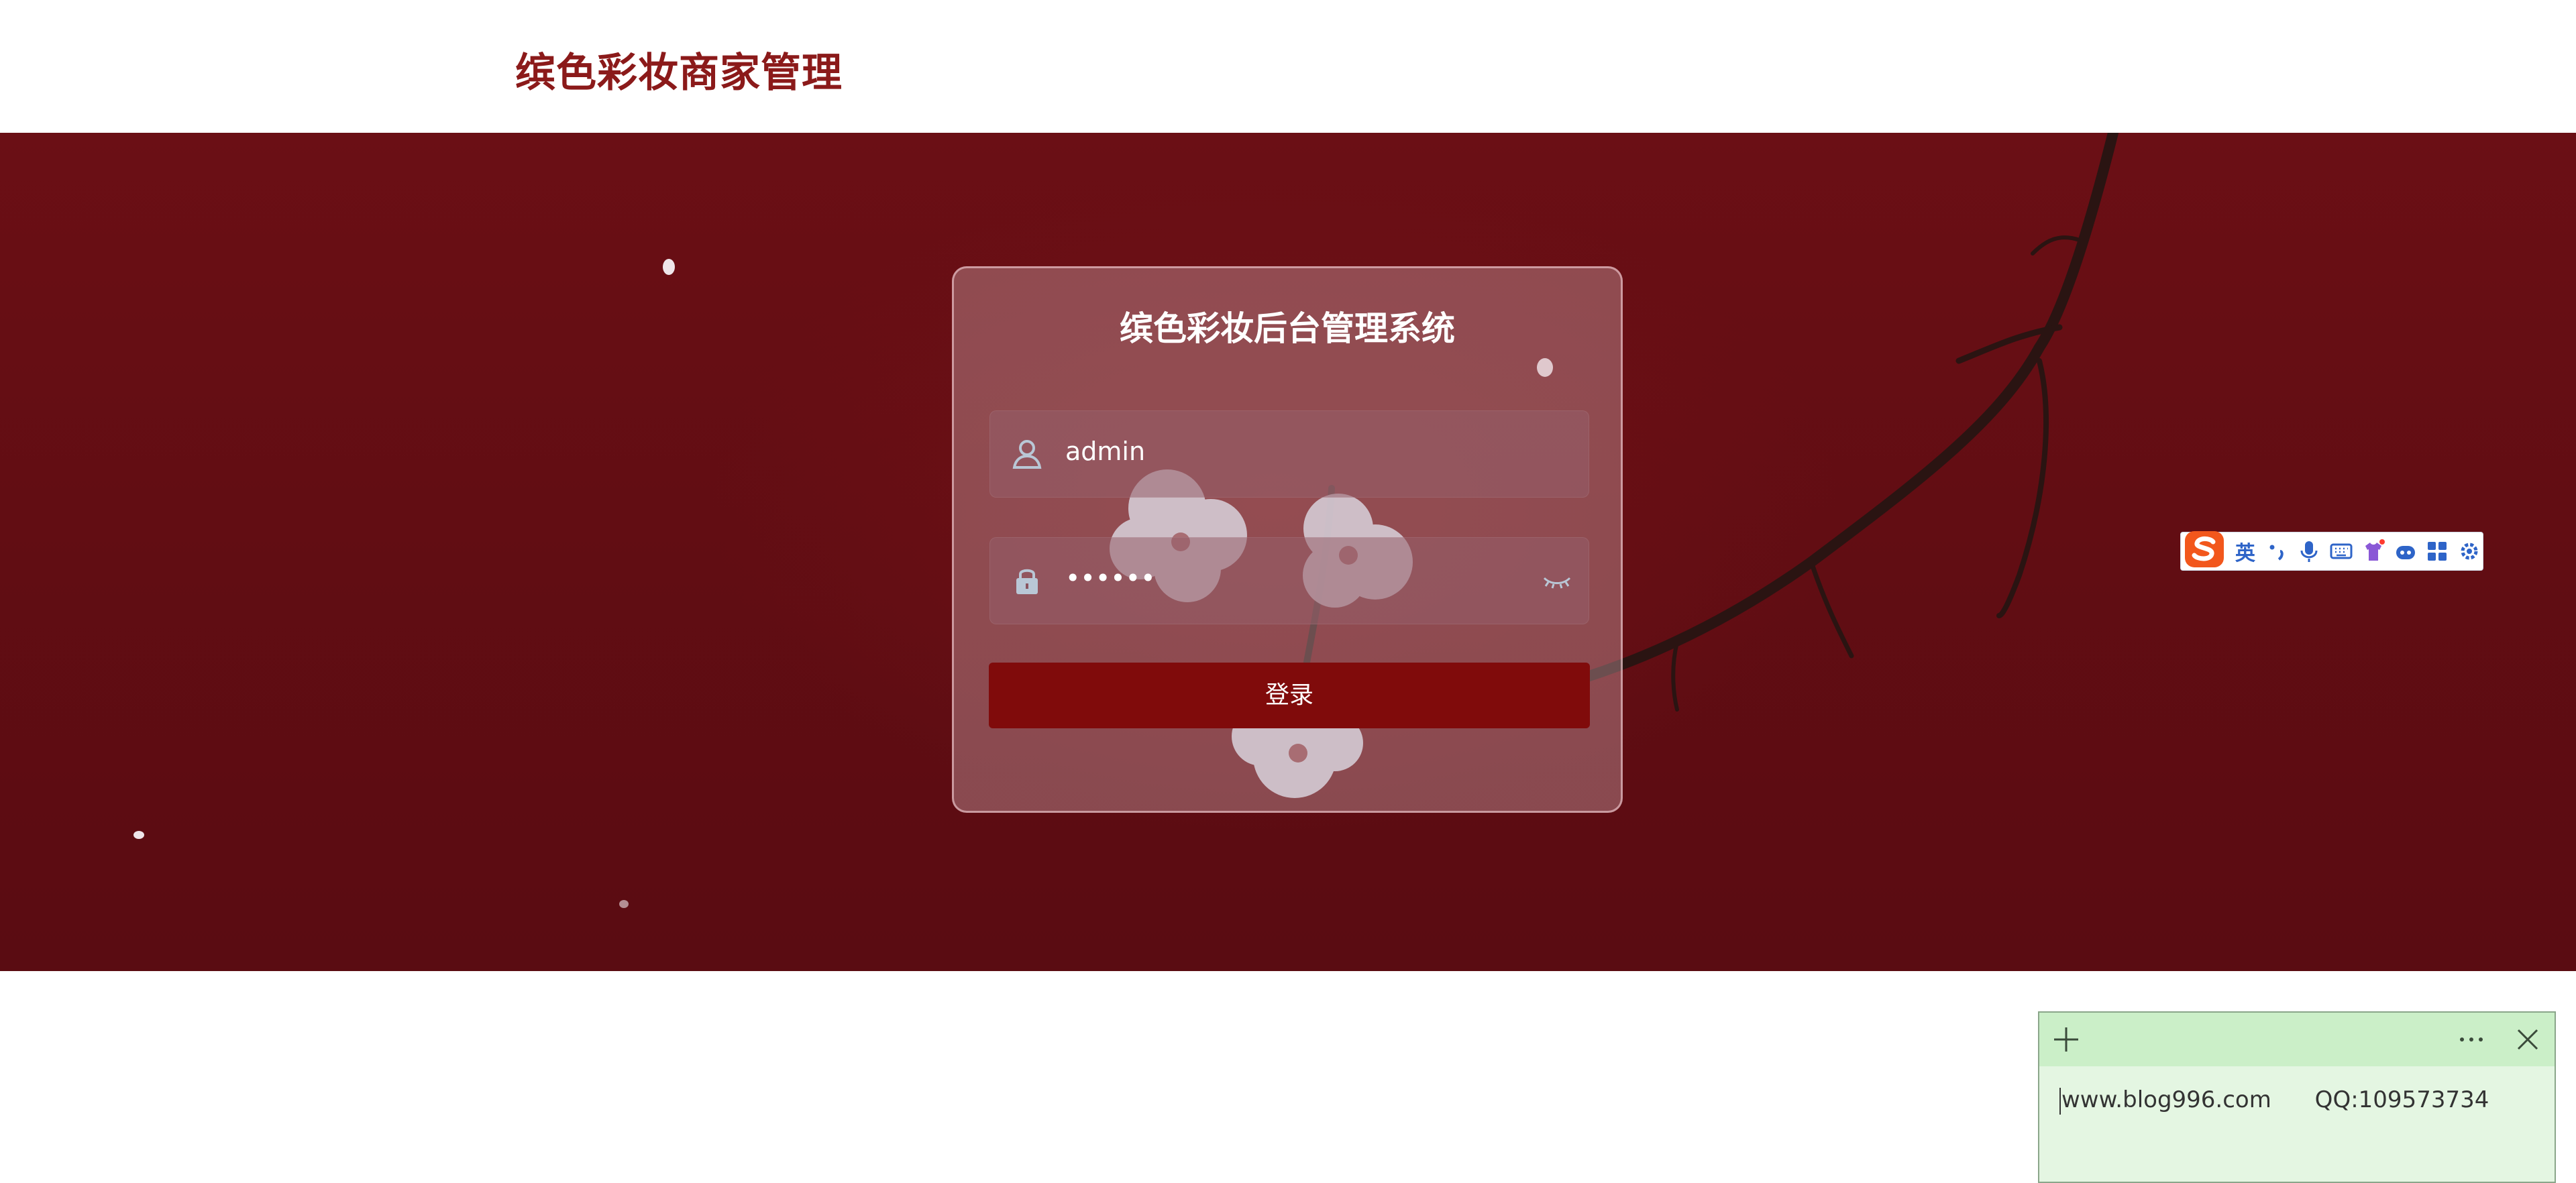 Image resolution: width=2576 pixels, height=1183 pixels. What do you see at coordinates (2066, 1039) in the screenshot?
I see `add-note-icon` at bounding box center [2066, 1039].